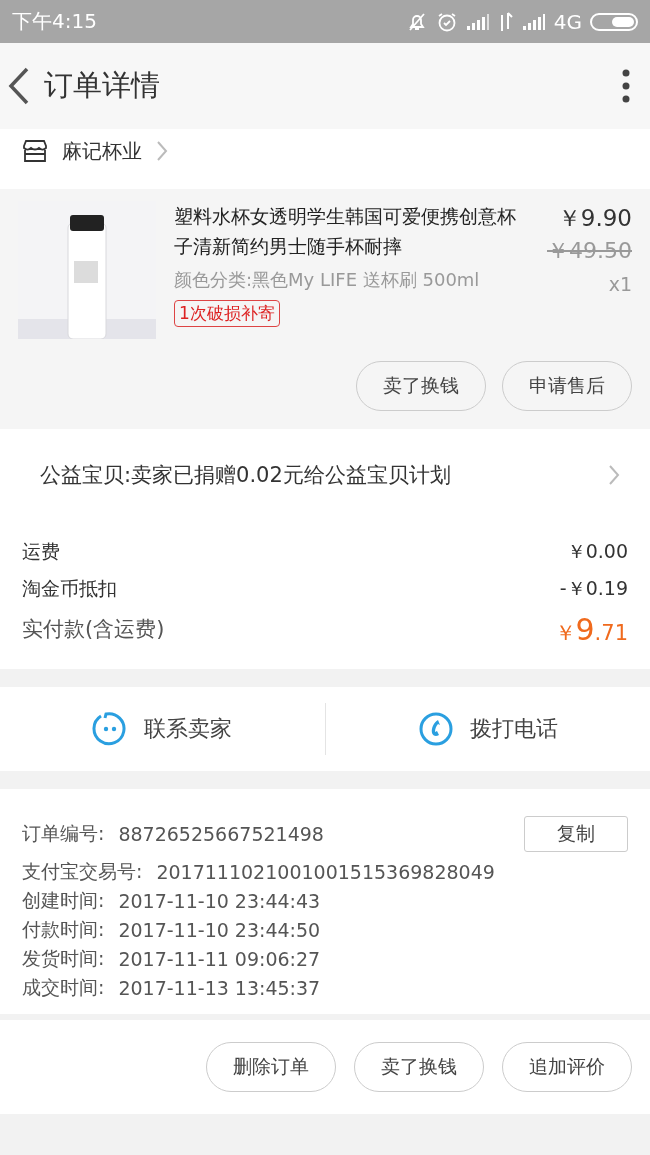 The image size is (650, 1155). Describe the element at coordinates (597, 551) in the screenshot. I see `fee-value: ￥0.00` at that location.